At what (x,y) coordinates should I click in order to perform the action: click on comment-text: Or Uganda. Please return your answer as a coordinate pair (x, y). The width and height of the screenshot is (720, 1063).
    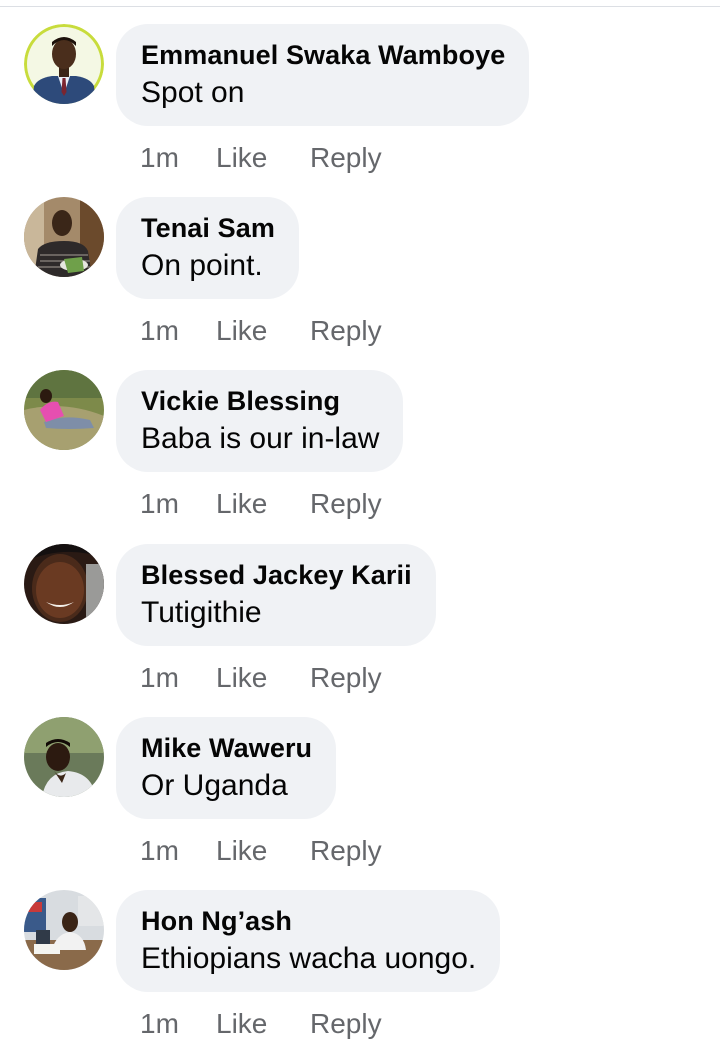
    Looking at the image, I should click on (214, 785).